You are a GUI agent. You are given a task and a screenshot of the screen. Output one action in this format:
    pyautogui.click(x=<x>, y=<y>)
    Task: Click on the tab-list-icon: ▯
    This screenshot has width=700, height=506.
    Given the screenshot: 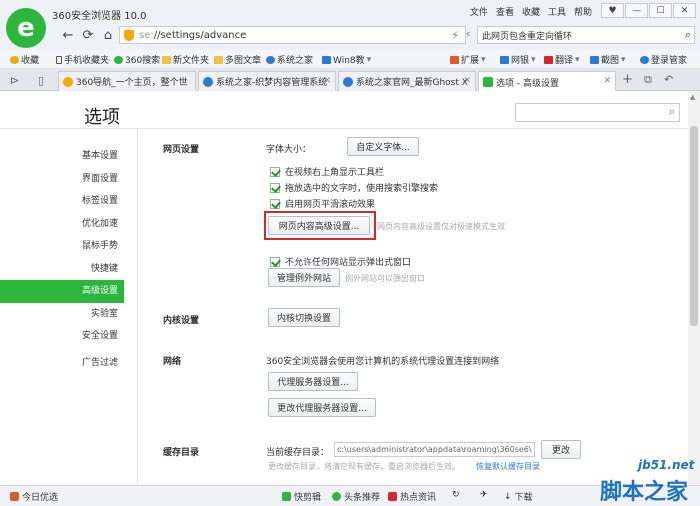 What is the action you would take?
    pyautogui.click(x=41, y=80)
    